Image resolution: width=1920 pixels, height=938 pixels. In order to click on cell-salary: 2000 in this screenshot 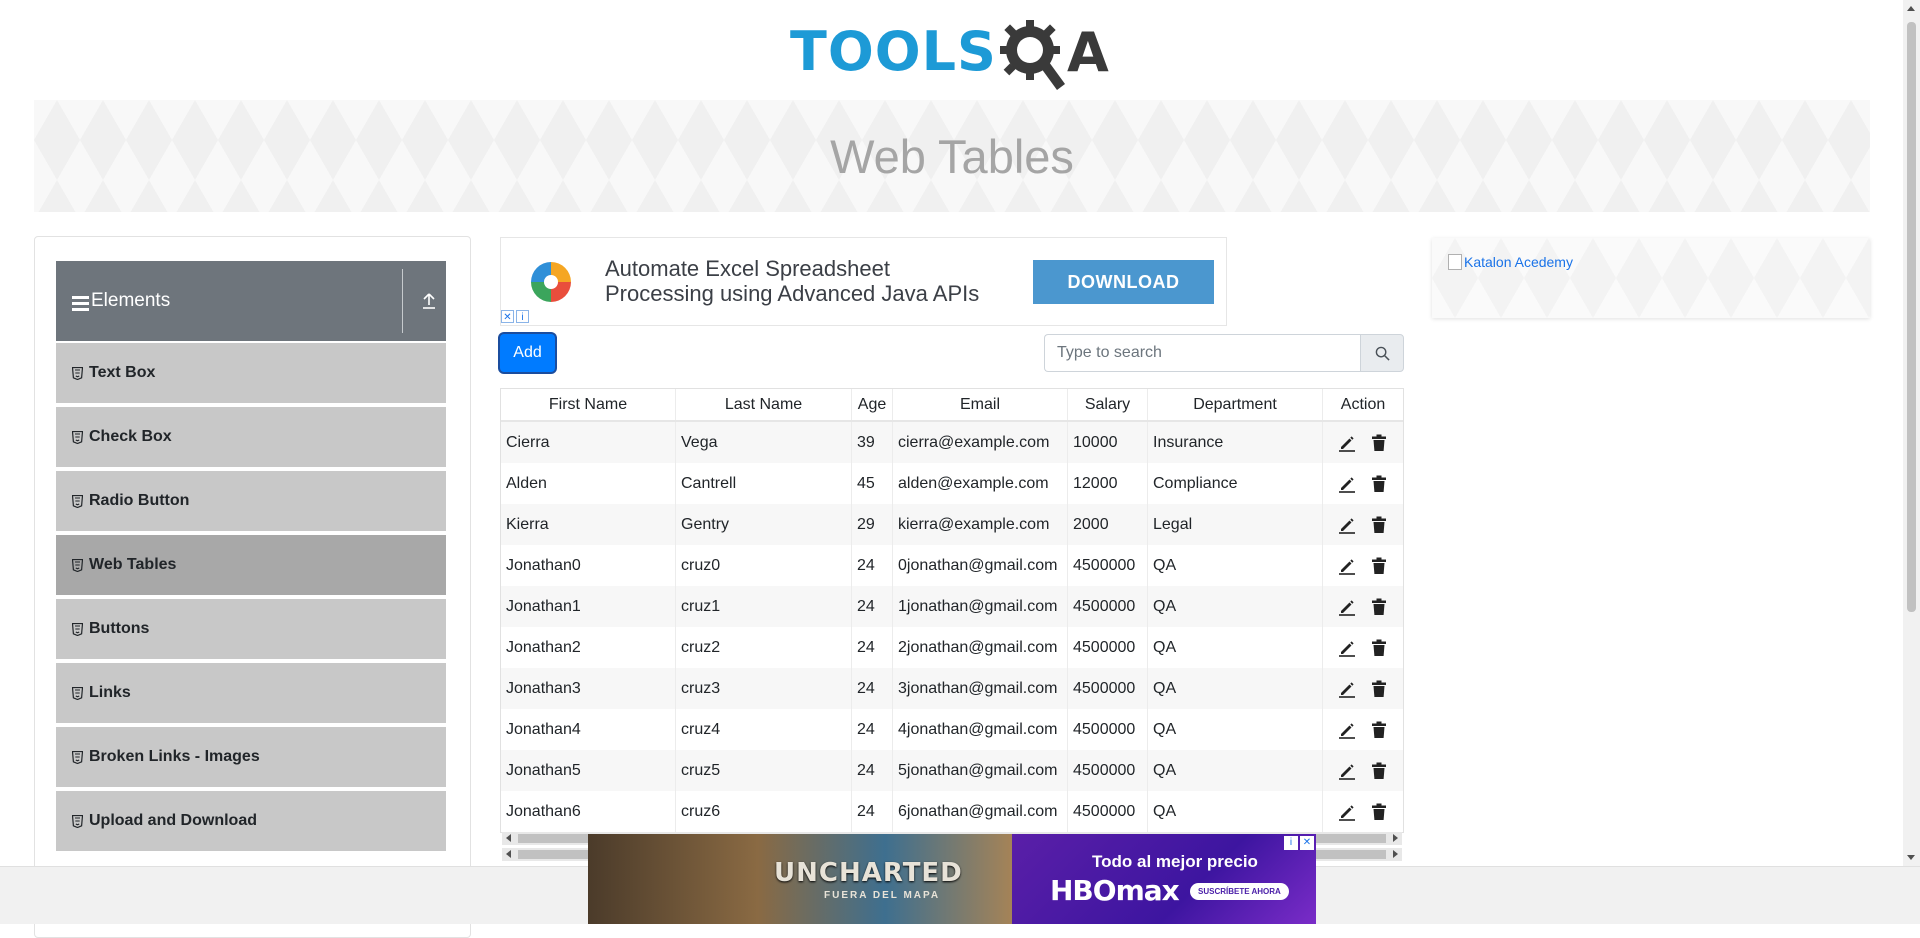, I will do `click(1108, 524)`.